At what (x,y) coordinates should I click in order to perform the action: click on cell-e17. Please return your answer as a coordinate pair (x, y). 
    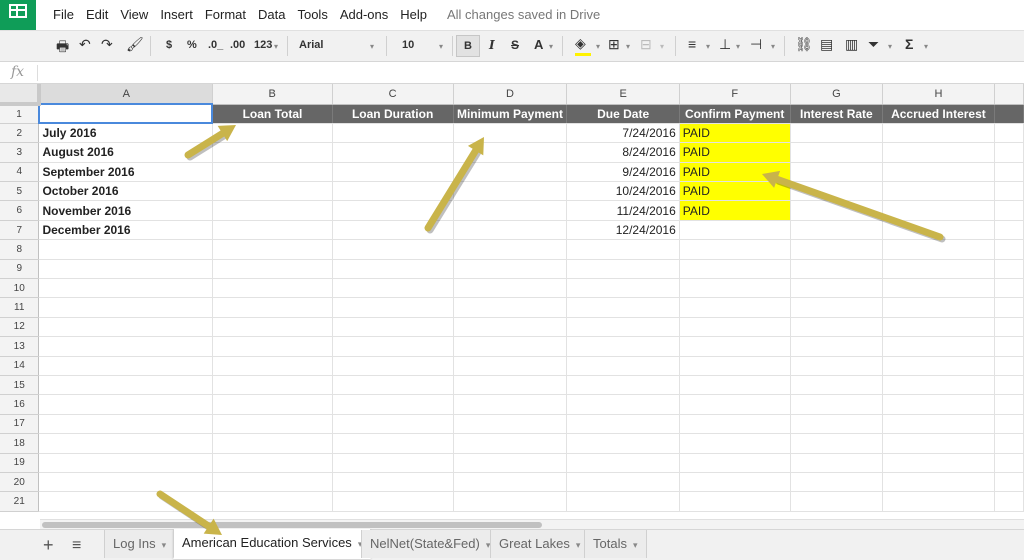
    Looking at the image, I should click on (623, 424).